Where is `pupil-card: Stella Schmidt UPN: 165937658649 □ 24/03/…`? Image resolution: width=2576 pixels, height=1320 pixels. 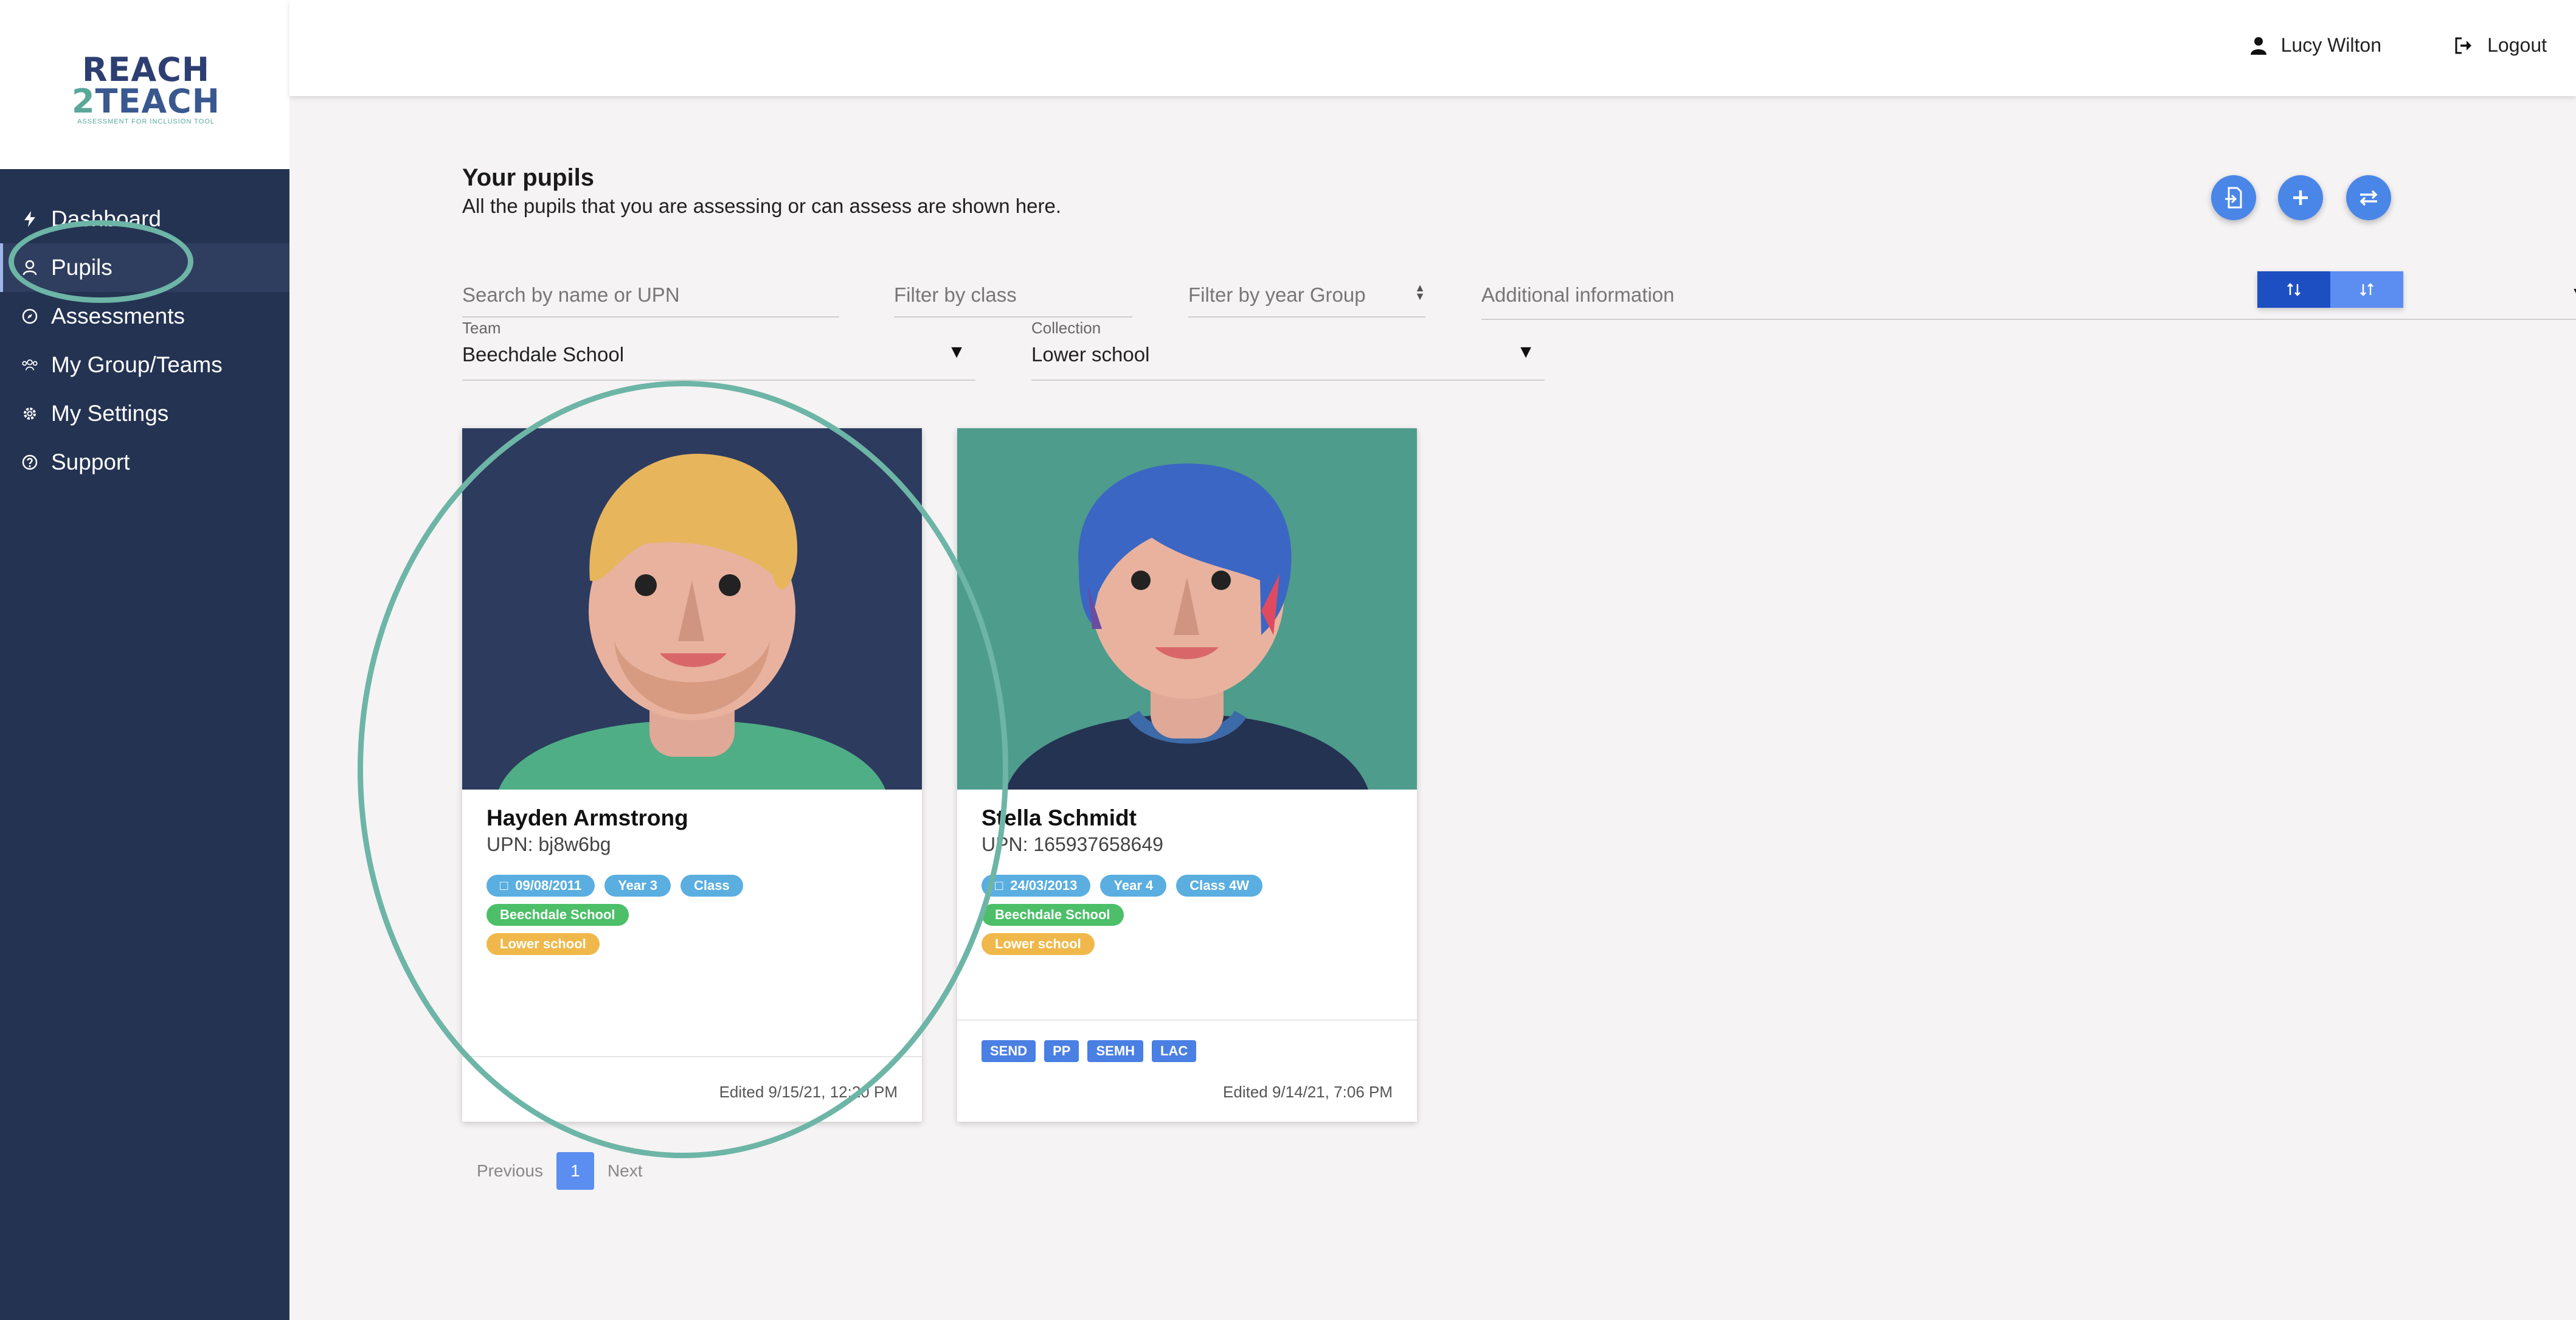
pupil-card: Stella Schmidt UPN: 165937658649 □ 24/03/… is located at coordinates (1187, 775).